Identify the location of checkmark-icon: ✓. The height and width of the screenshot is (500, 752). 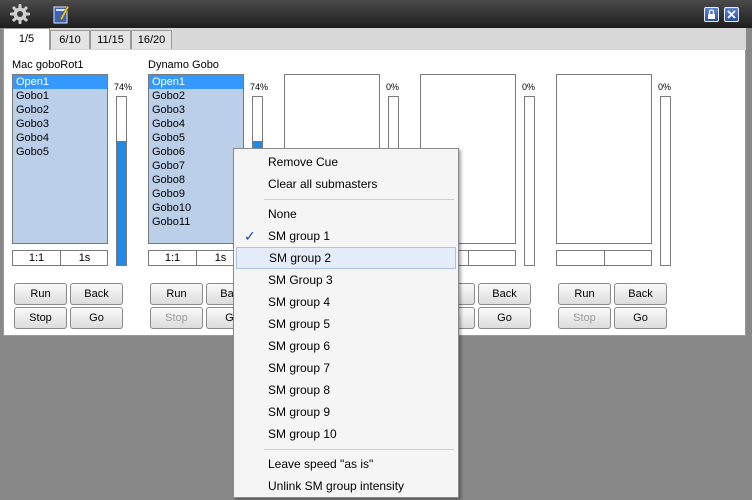
(250, 236).